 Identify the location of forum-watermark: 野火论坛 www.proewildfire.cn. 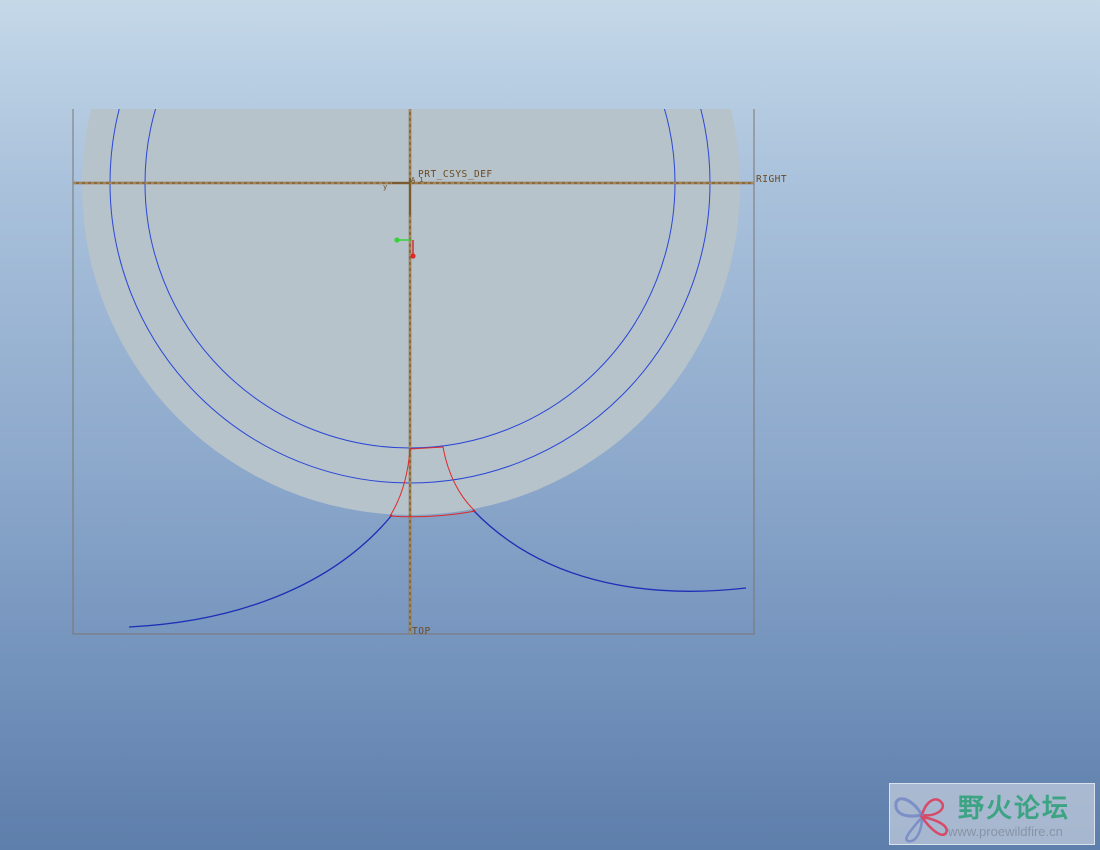
(992, 814).